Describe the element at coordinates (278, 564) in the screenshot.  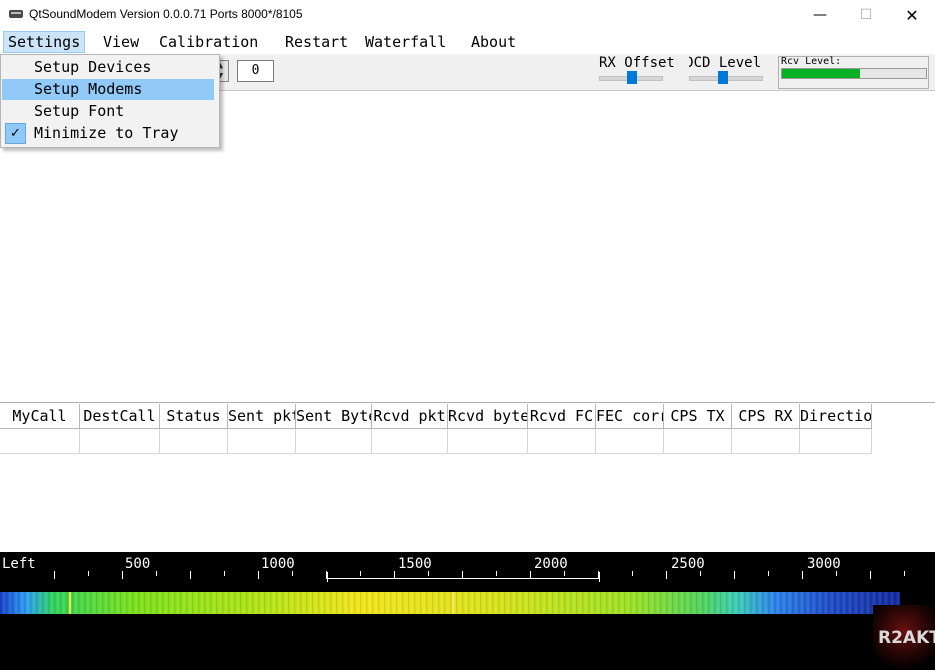
I see `scale-label-1000: 1000` at that location.